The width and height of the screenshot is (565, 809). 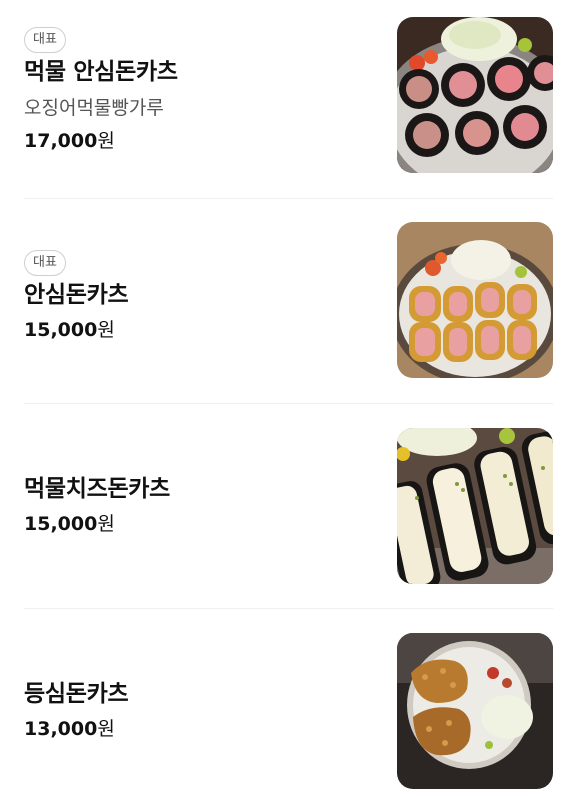 I want to click on menu-item-info: 대표 안심돈카츠 15,000원, so click(x=194, y=296).